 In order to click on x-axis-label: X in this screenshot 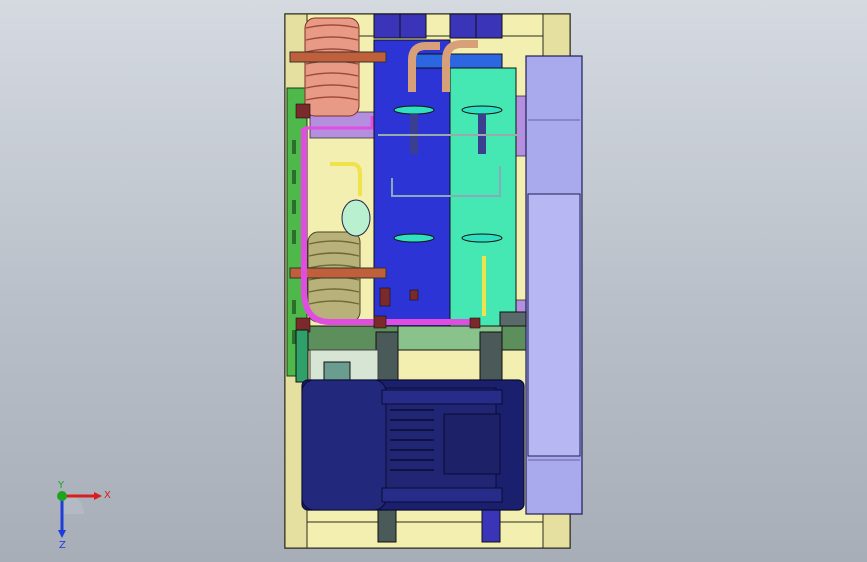, I will do `click(107, 495)`.